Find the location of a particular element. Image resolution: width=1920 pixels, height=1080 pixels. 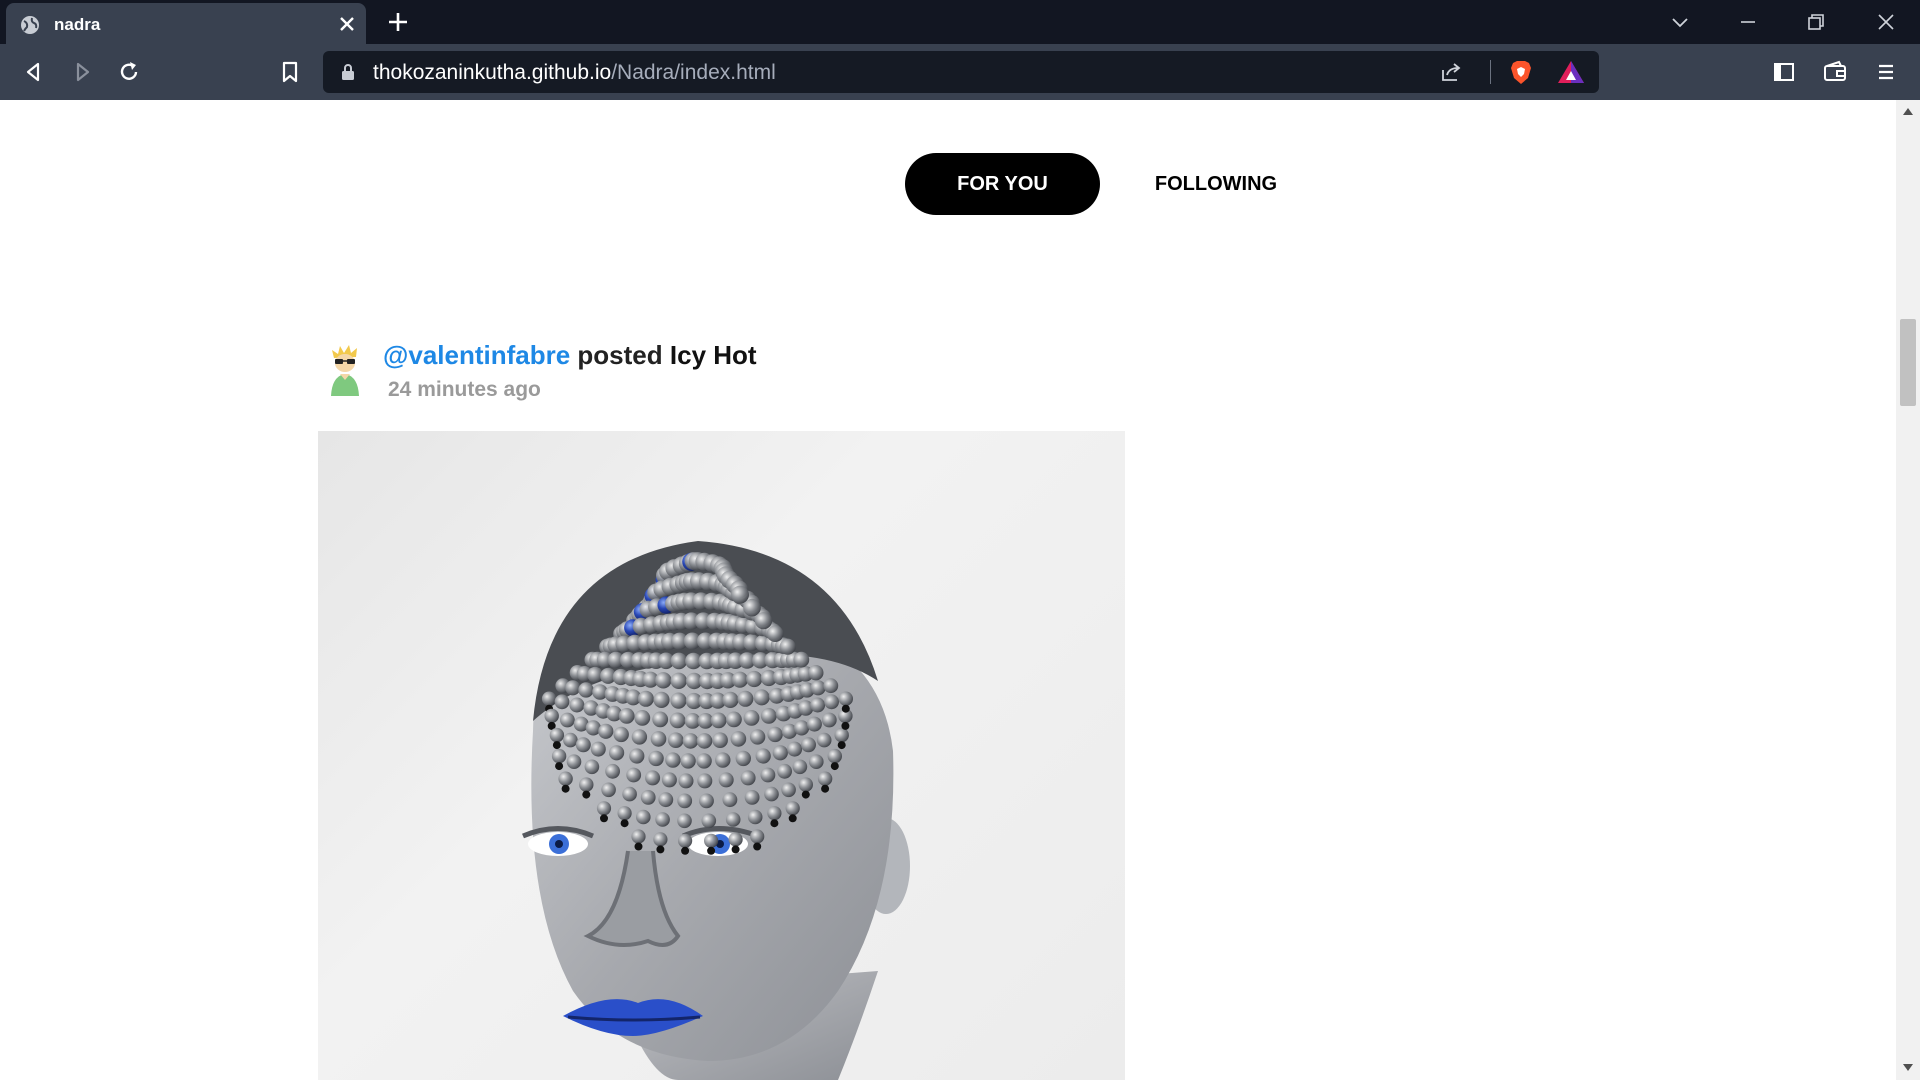

bookmark-icon is located at coordinates (290, 72).